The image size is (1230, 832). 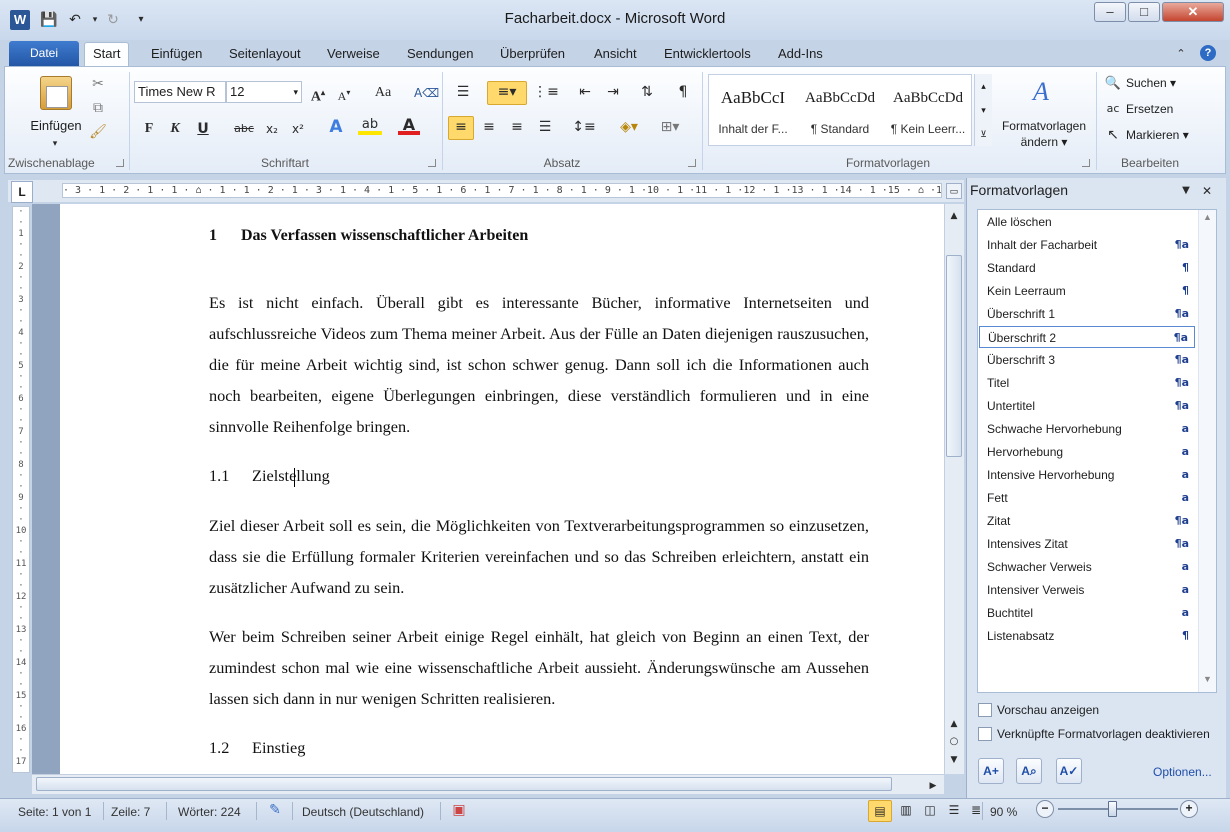 What do you see at coordinates (1087, 452) in the screenshot?
I see `style-item: Hervorhebung a` at bounding box center [1087, 452].